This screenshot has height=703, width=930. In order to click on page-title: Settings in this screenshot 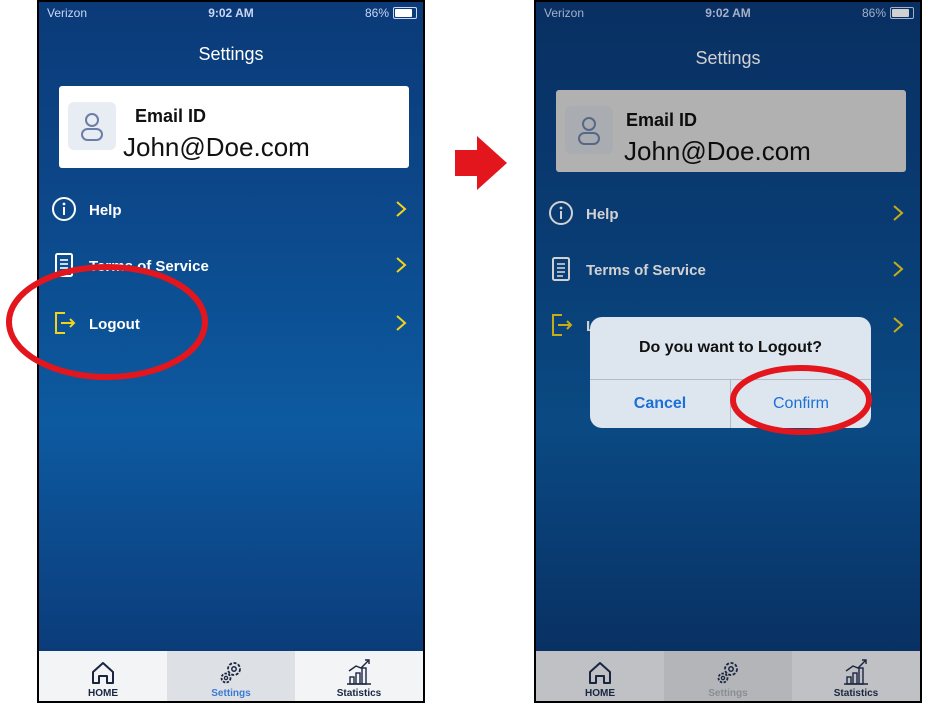, I will do `click(231, 54)`.